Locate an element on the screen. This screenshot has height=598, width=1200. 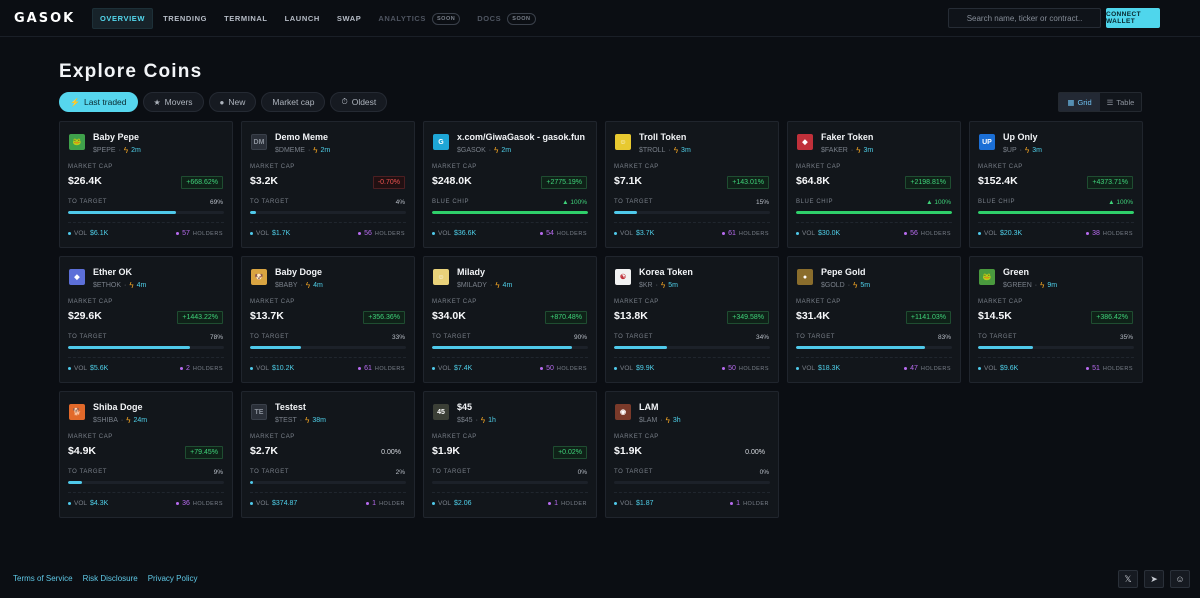
target-progress-fill is located at coordinates (861, 347).